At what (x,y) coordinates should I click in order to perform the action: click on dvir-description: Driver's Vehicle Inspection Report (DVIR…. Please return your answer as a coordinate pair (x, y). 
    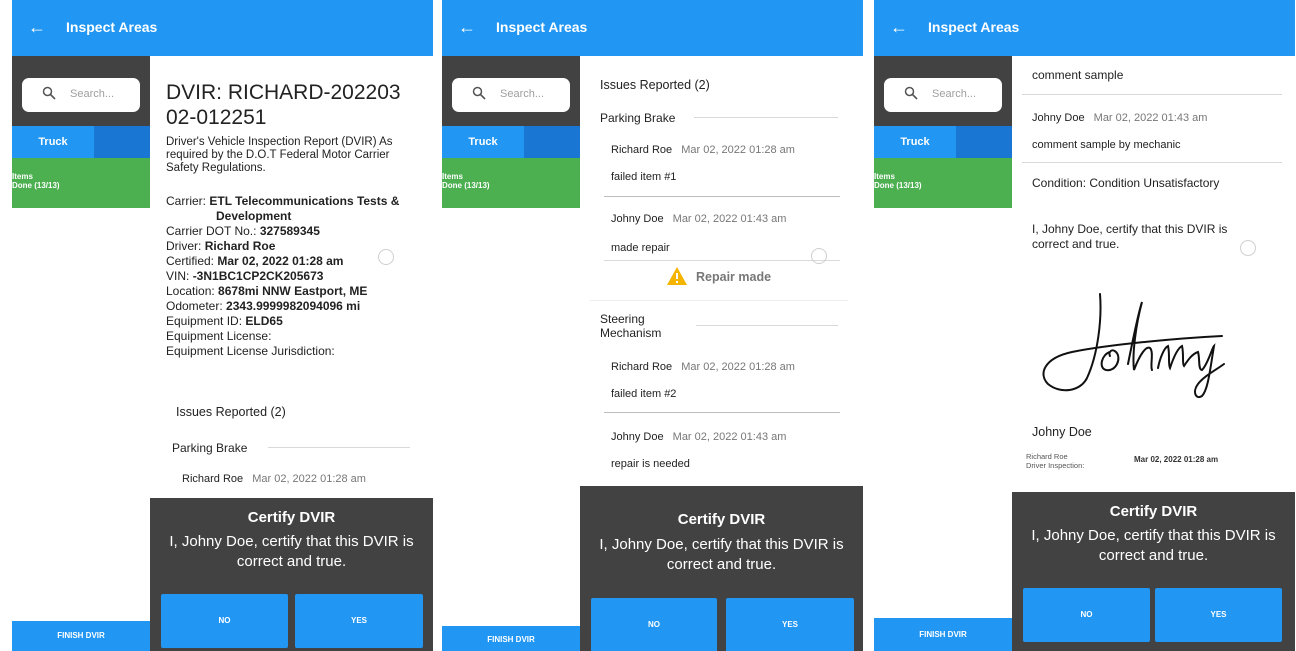
    Looking at the image, I should click on (279, 155).